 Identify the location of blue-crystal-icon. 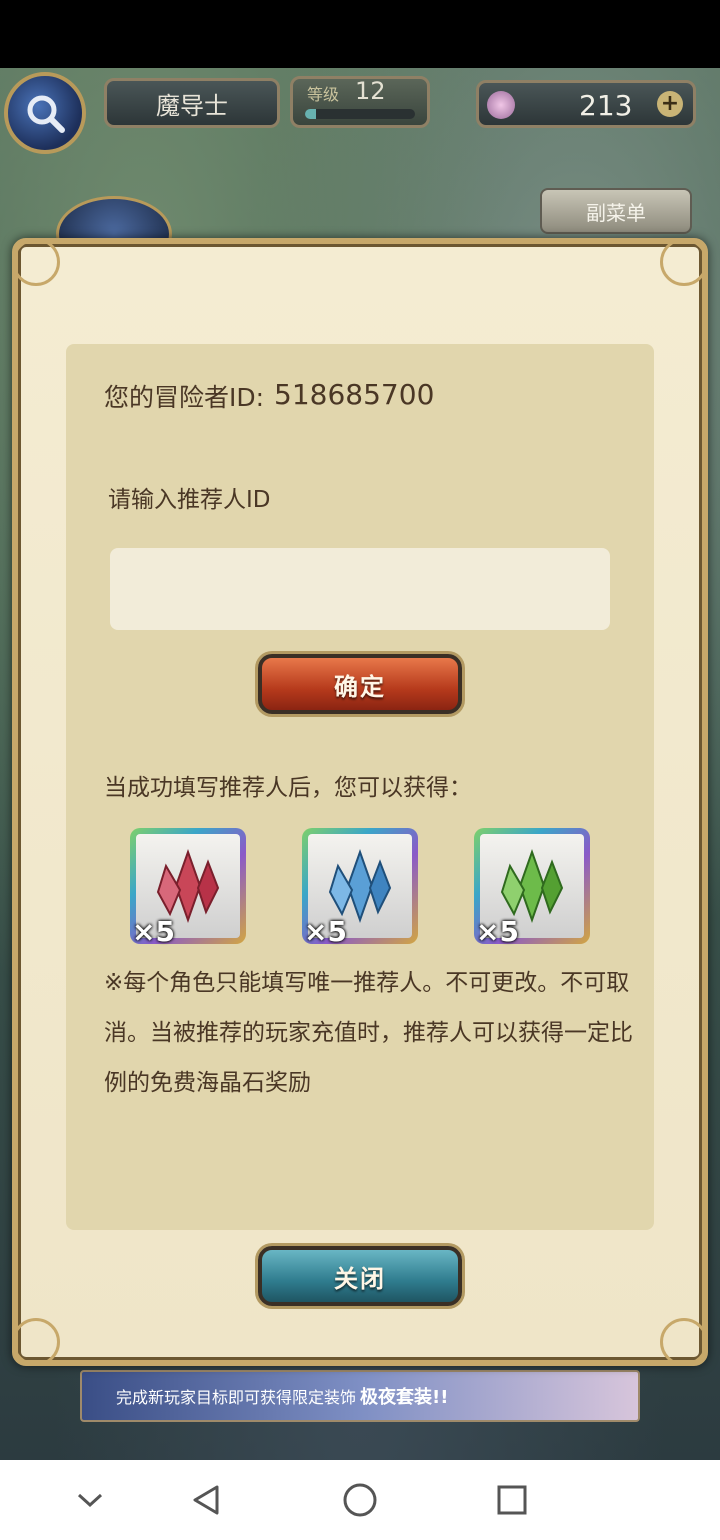
(360, 886).